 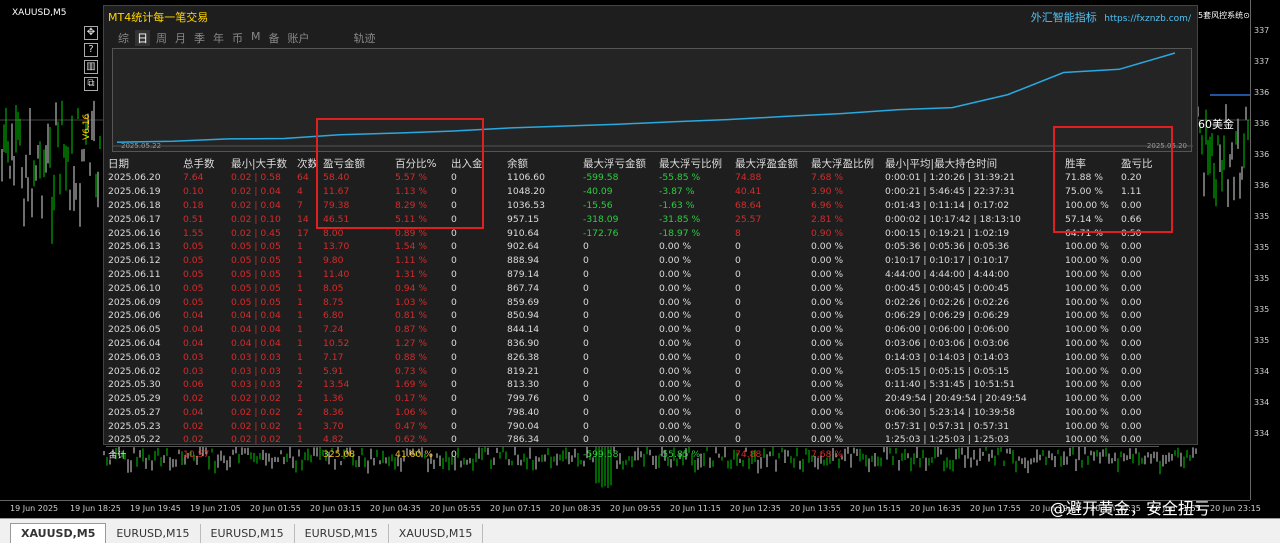 I want to click on cell-5: 0.17 %, so click(x=411, y=399).